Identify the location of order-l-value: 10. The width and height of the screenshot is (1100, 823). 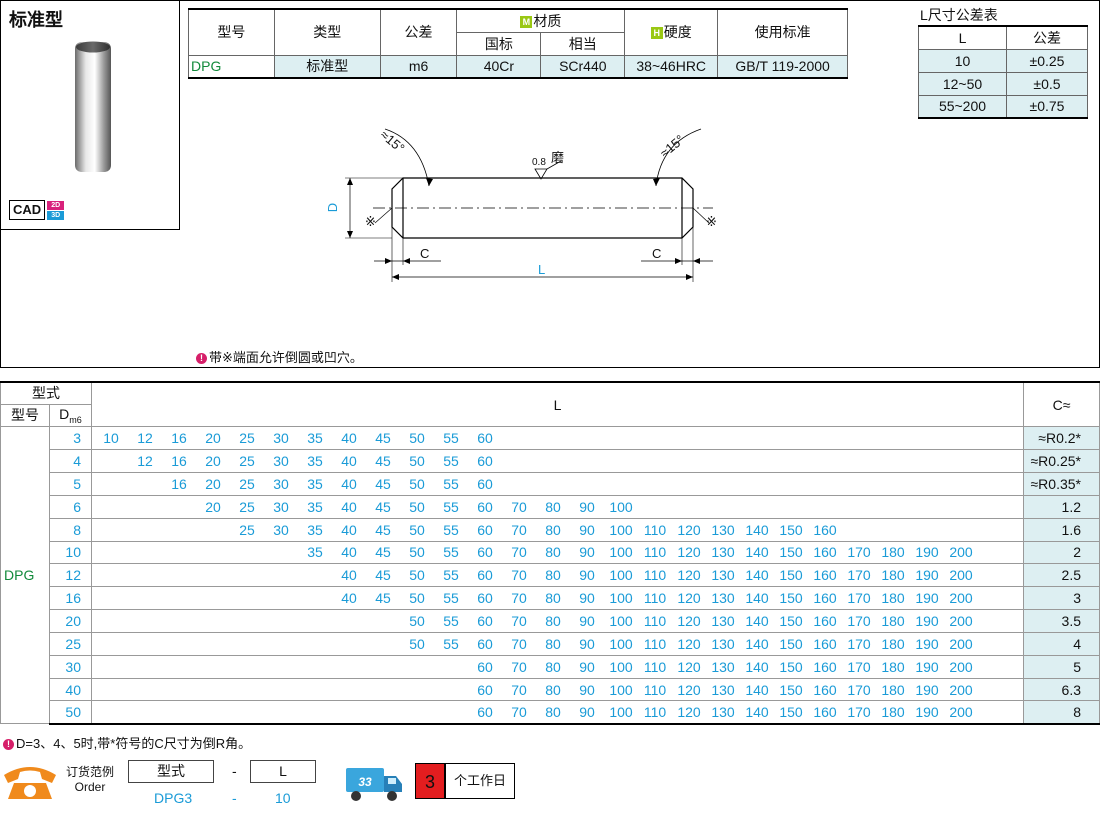
(283, 798).